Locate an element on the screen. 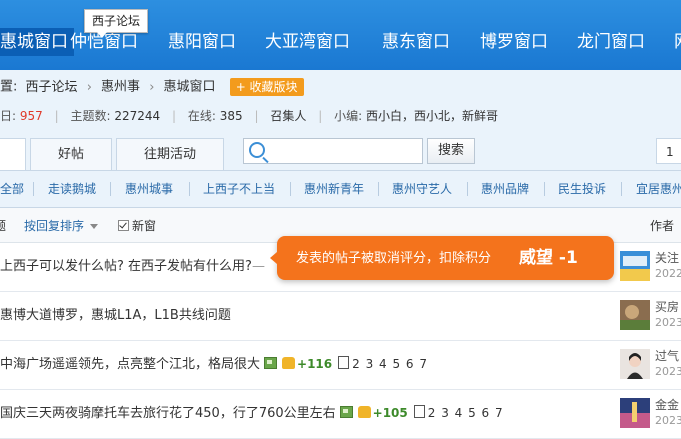 Image resolution: width=681 pixels, height=439 pixels. thread-author: 买房 2023 is located at coordinates (668, 315).